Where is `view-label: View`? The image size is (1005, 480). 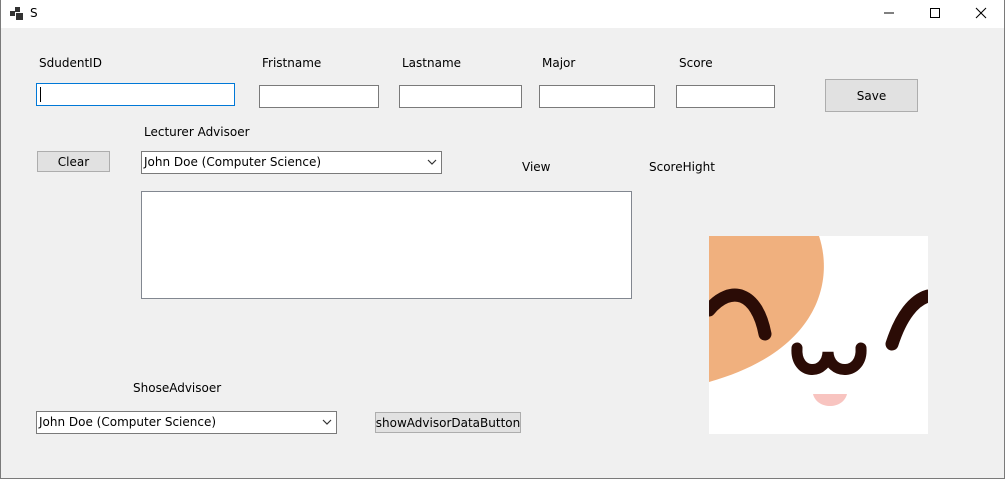 view-label: View is located at coordinates (536, 167).